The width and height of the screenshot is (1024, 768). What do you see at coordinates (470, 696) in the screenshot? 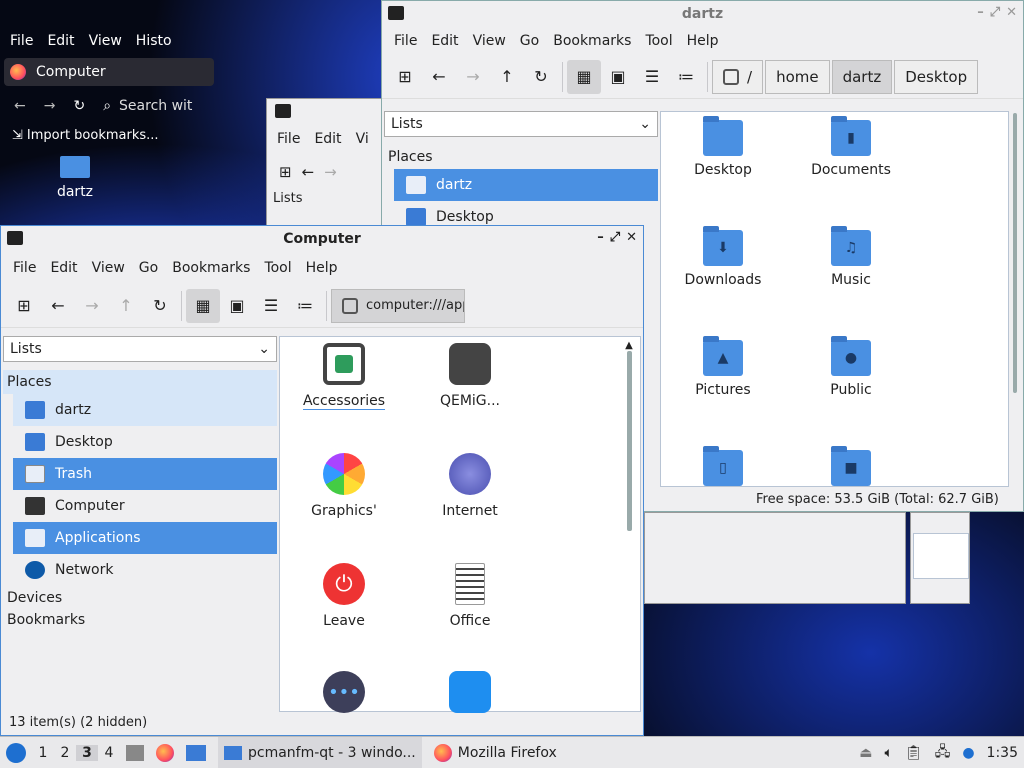
I see `app-item` at bounding box center [470, 696].